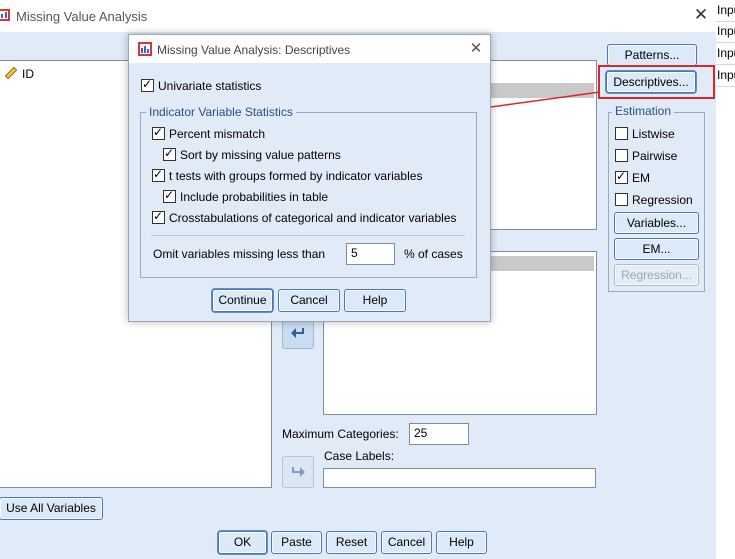 Image resolution: width=735 pixels, height=559 pixels. What do you see at coordinates (461, 542) in the screenshot?
I see `help-button: Help` at bounding box center [461, 542].